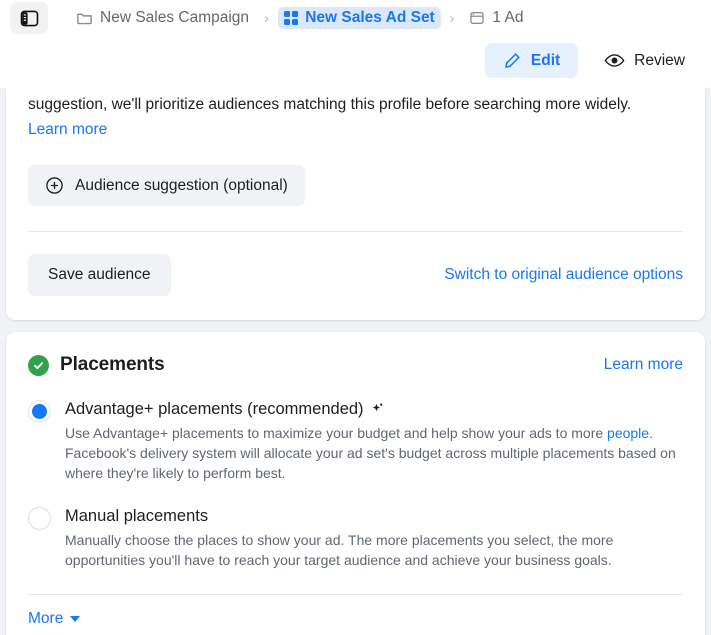 The width and height of the screenshot is (711, 635). What do you see at coordinates (370, 18) in the screenshot?
I see `breadcrumb-label-adset: New Sales Ad Set` at bounding box center [370, 18].